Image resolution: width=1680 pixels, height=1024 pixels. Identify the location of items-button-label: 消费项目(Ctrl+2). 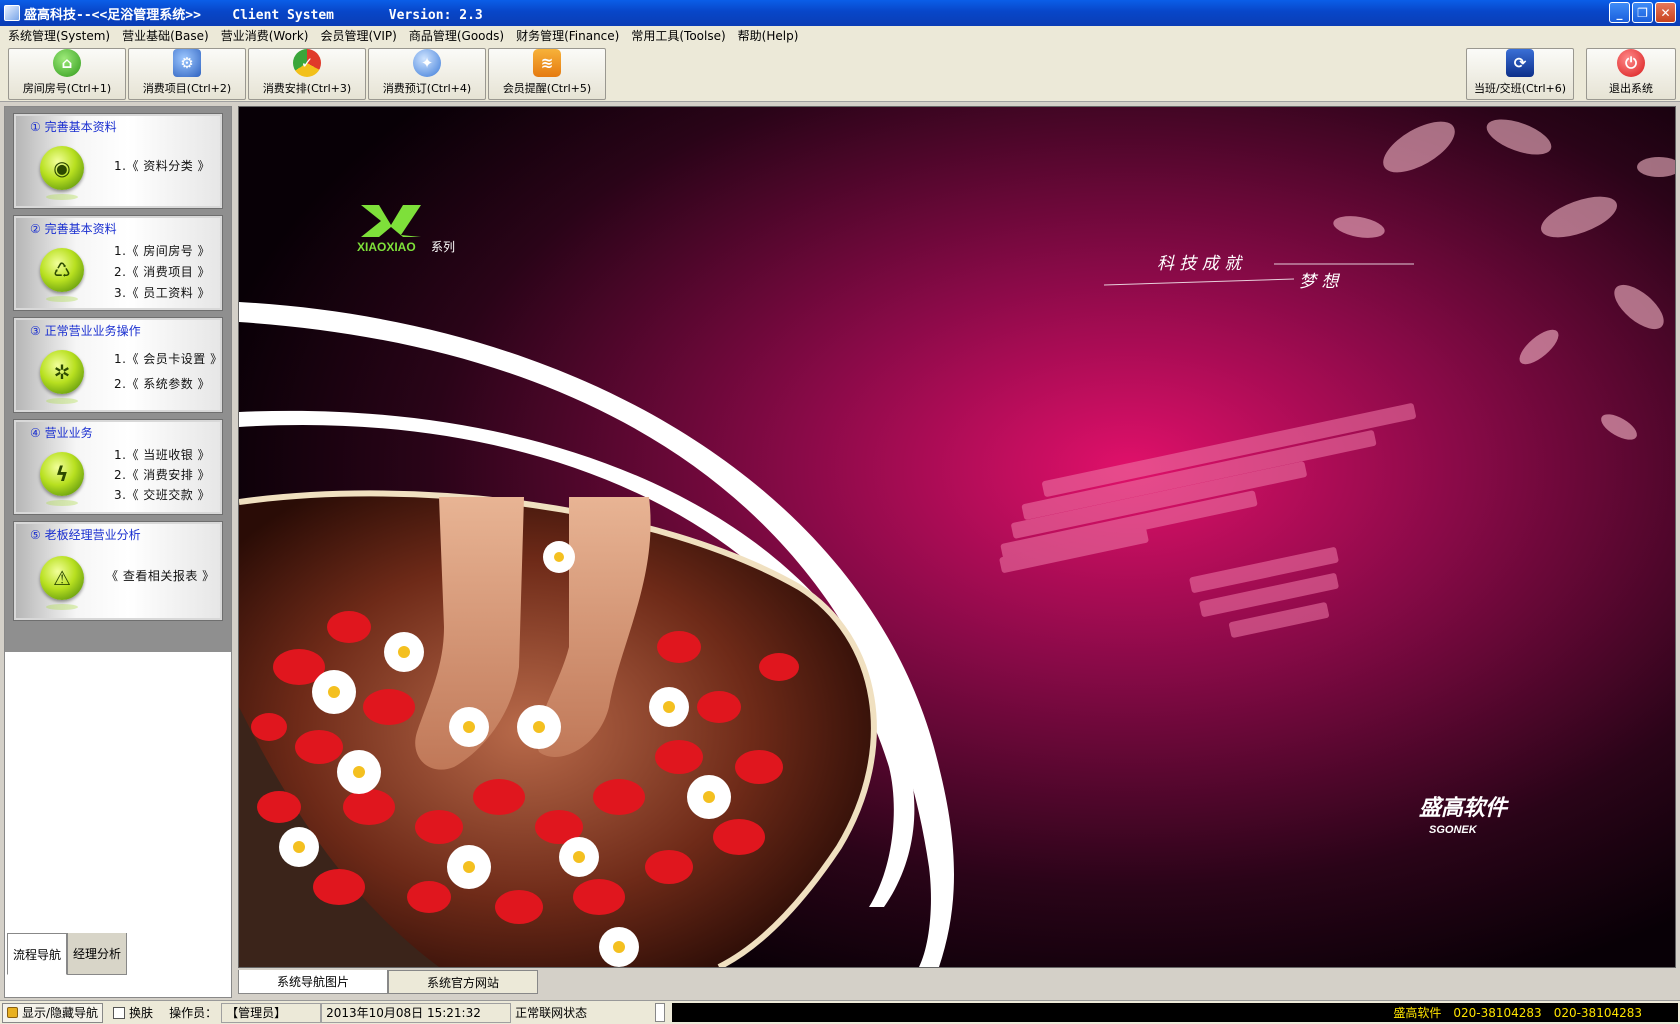
(187, 88).